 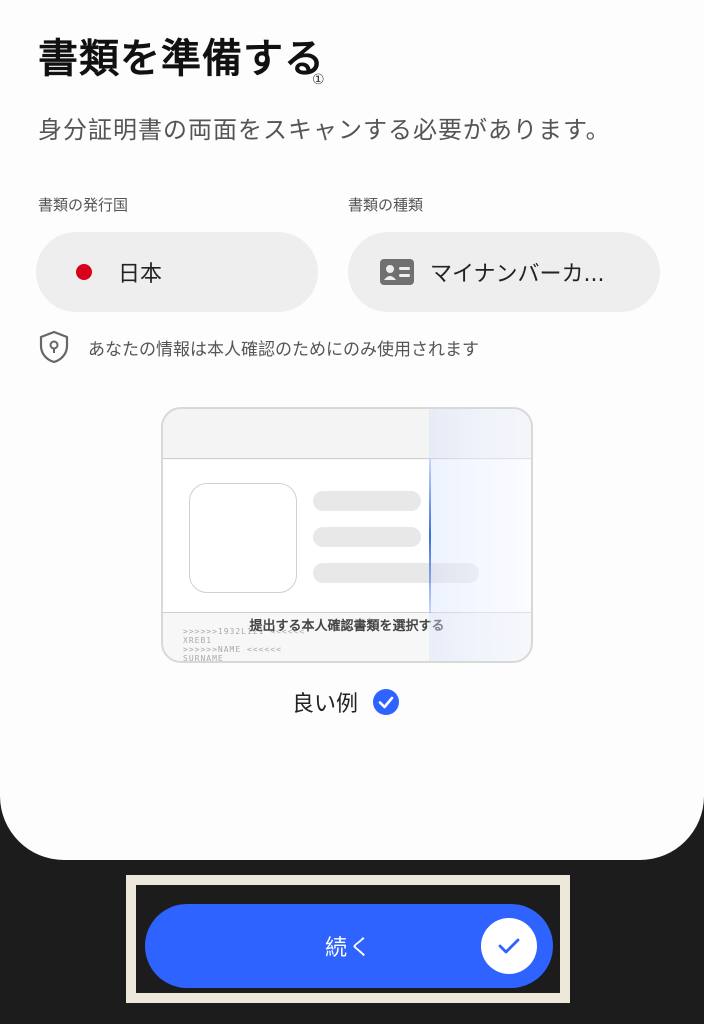 I want to click on scan-highlight, so click(x=480, y=535).